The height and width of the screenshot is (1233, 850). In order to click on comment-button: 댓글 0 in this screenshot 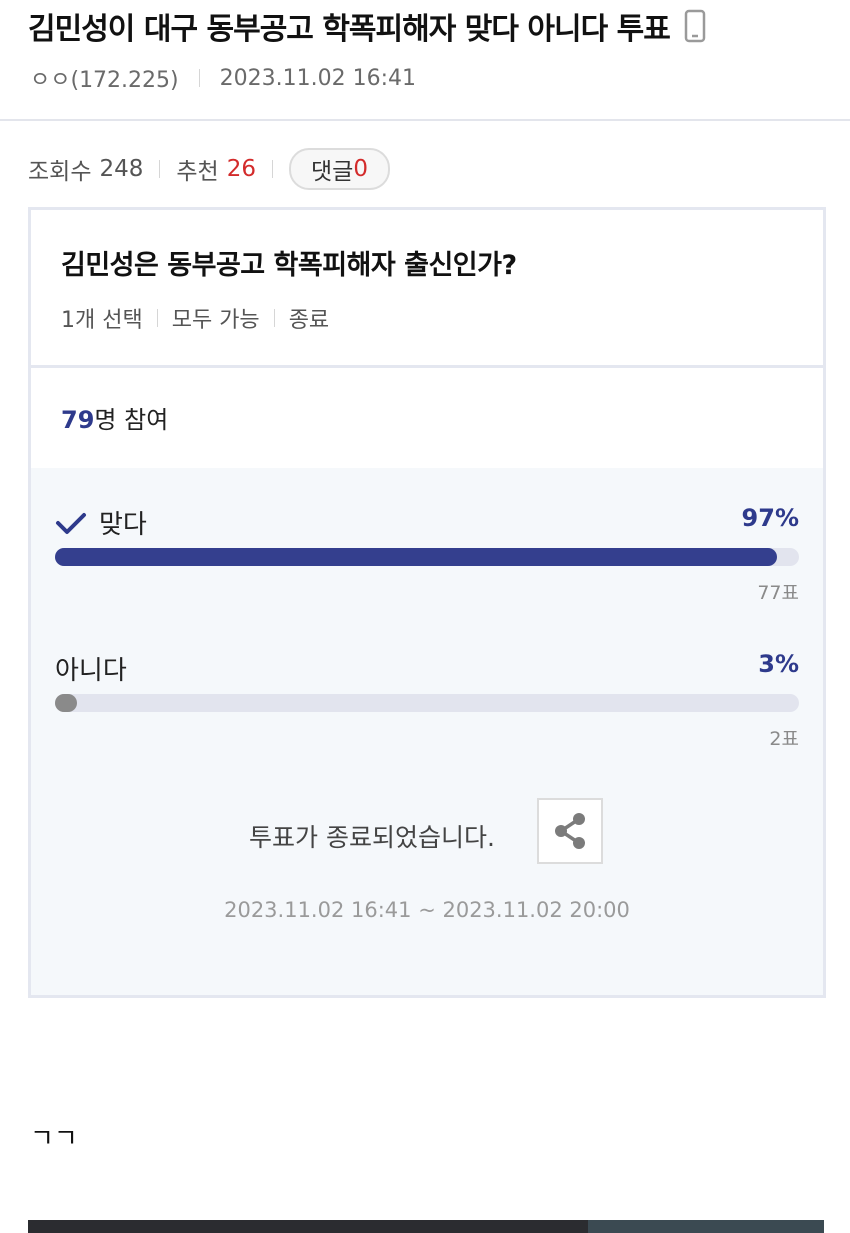, I will do `click(339, 169)`.